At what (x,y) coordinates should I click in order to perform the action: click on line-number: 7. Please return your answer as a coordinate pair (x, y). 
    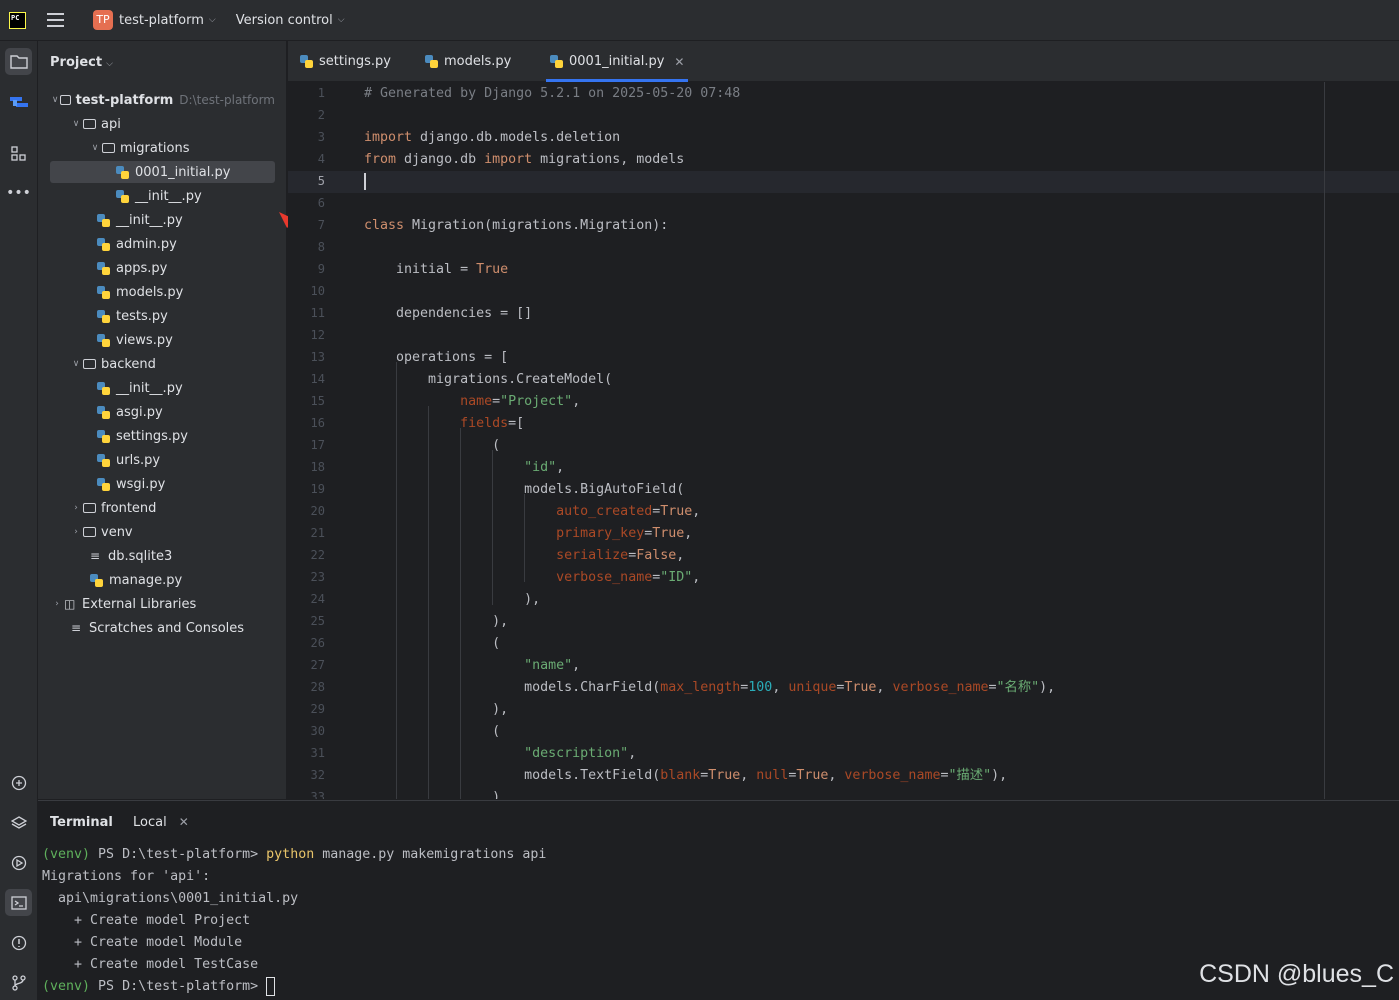
    Looking at the image, I should click on (306, 225).